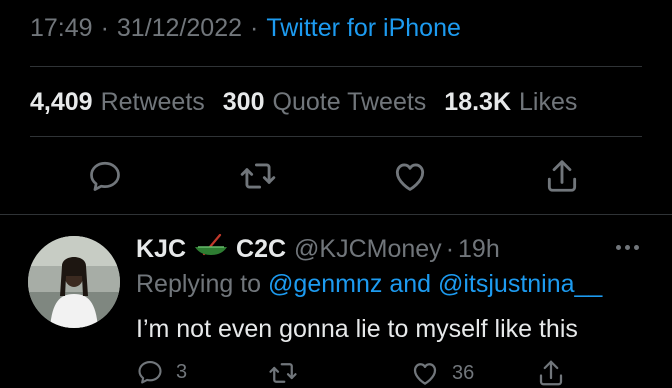 The width and height of the screenshot is (672, 388). I want to click on retweet-button, so click(258, 176).